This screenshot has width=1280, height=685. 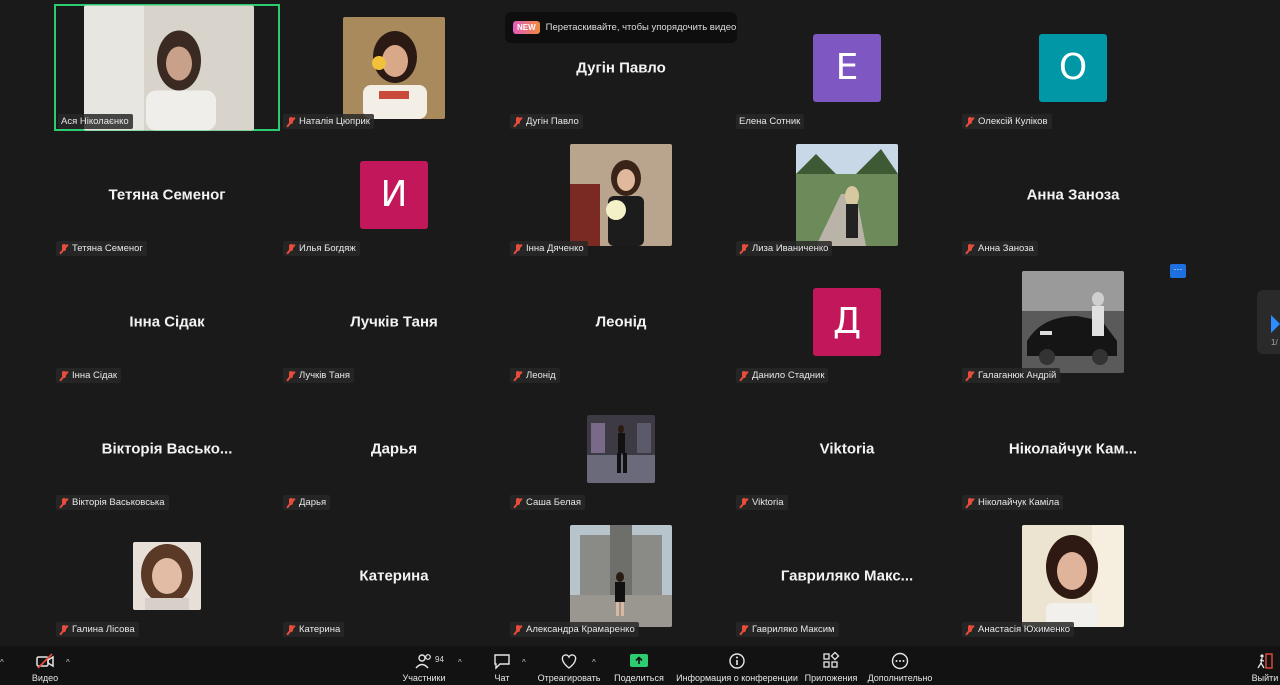 What do you see at coordinates (569, 665) in the screenshot?
I see `react-button: Отреагировать` at bounding box center [569, 665].